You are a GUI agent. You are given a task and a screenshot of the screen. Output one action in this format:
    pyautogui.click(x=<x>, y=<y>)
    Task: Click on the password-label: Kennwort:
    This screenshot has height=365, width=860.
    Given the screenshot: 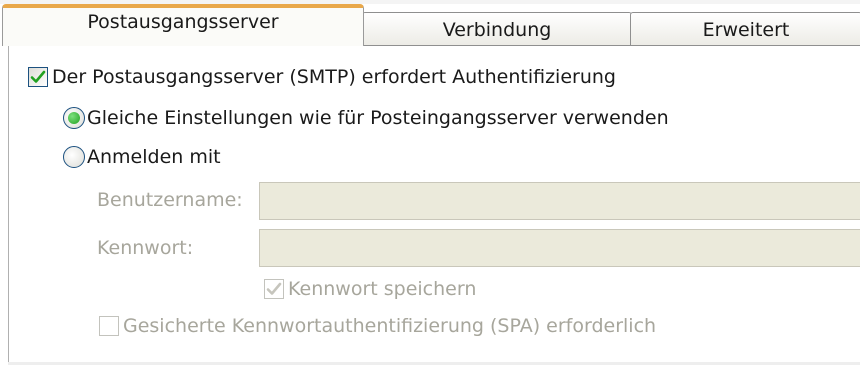 What is the action you would take?
    pyautogui.click(x=145, y=248)
    